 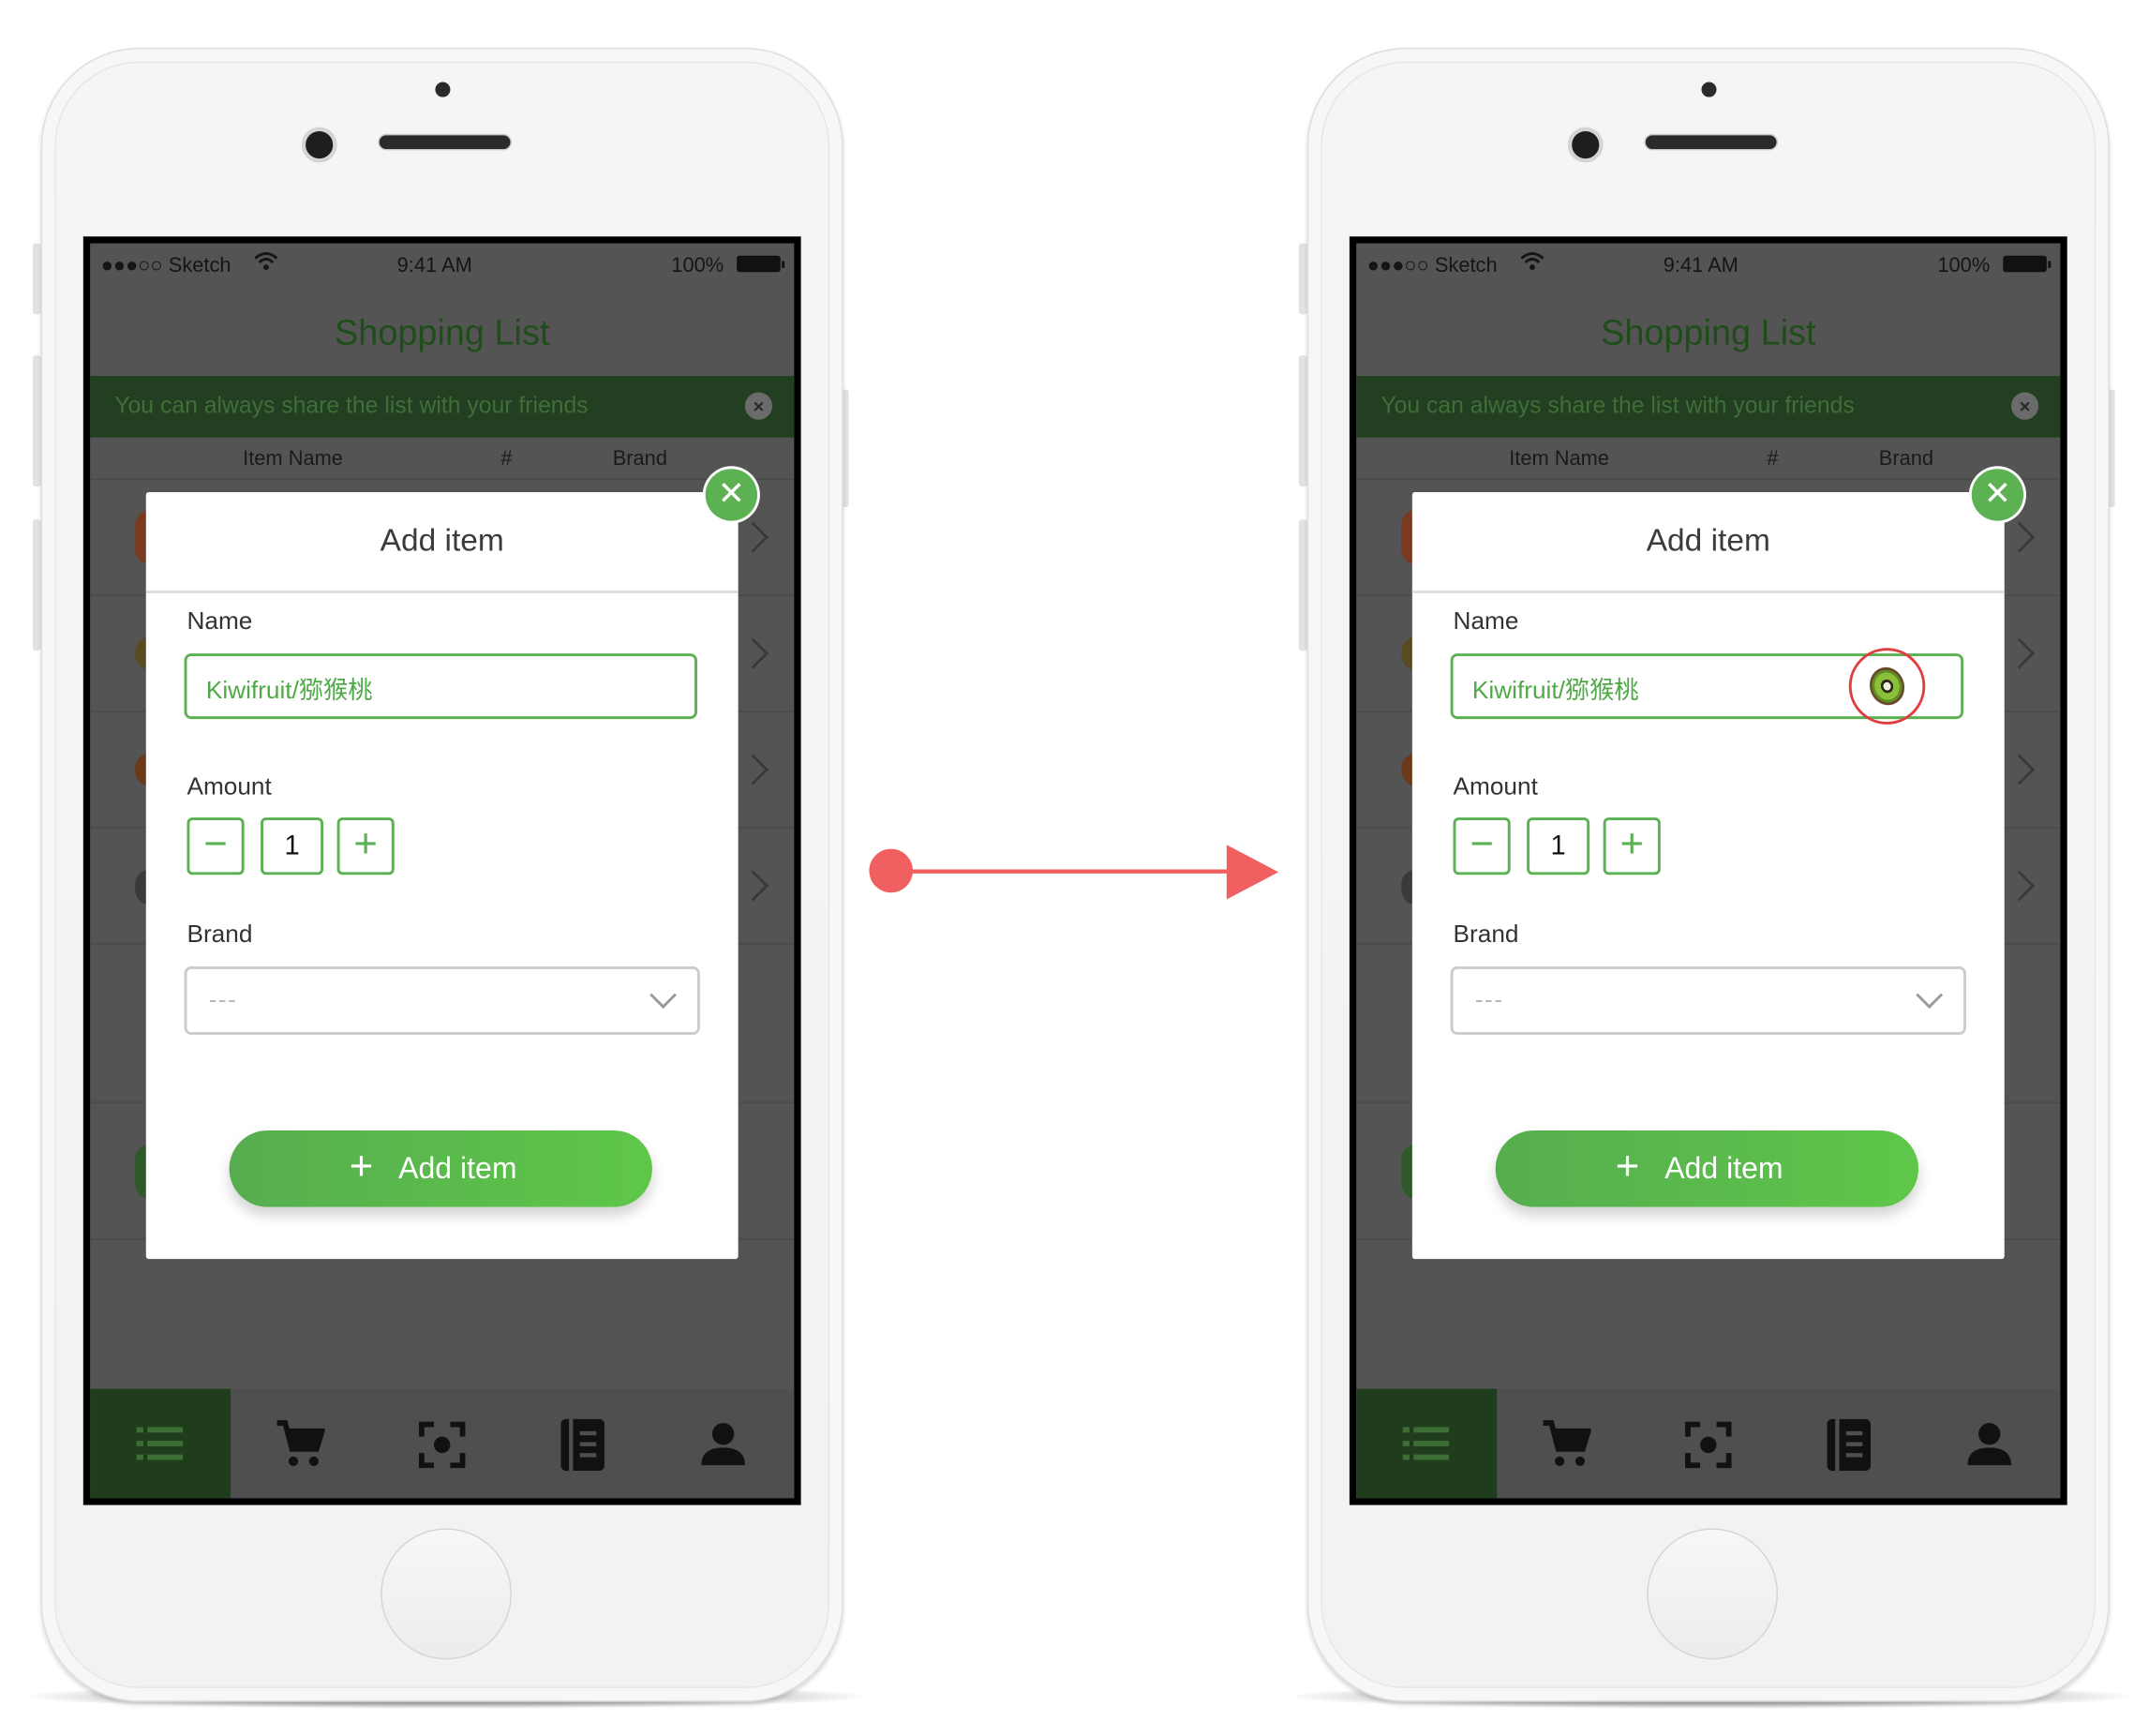 I want to click on wifi-icon, so click(x=1533, y=263).